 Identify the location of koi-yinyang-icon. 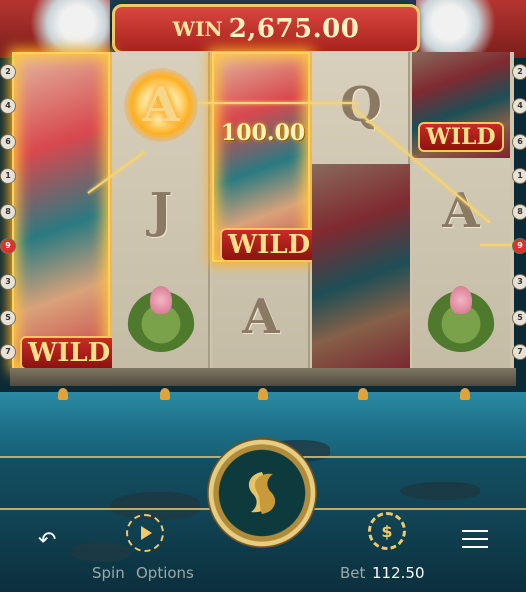
(262, 493).